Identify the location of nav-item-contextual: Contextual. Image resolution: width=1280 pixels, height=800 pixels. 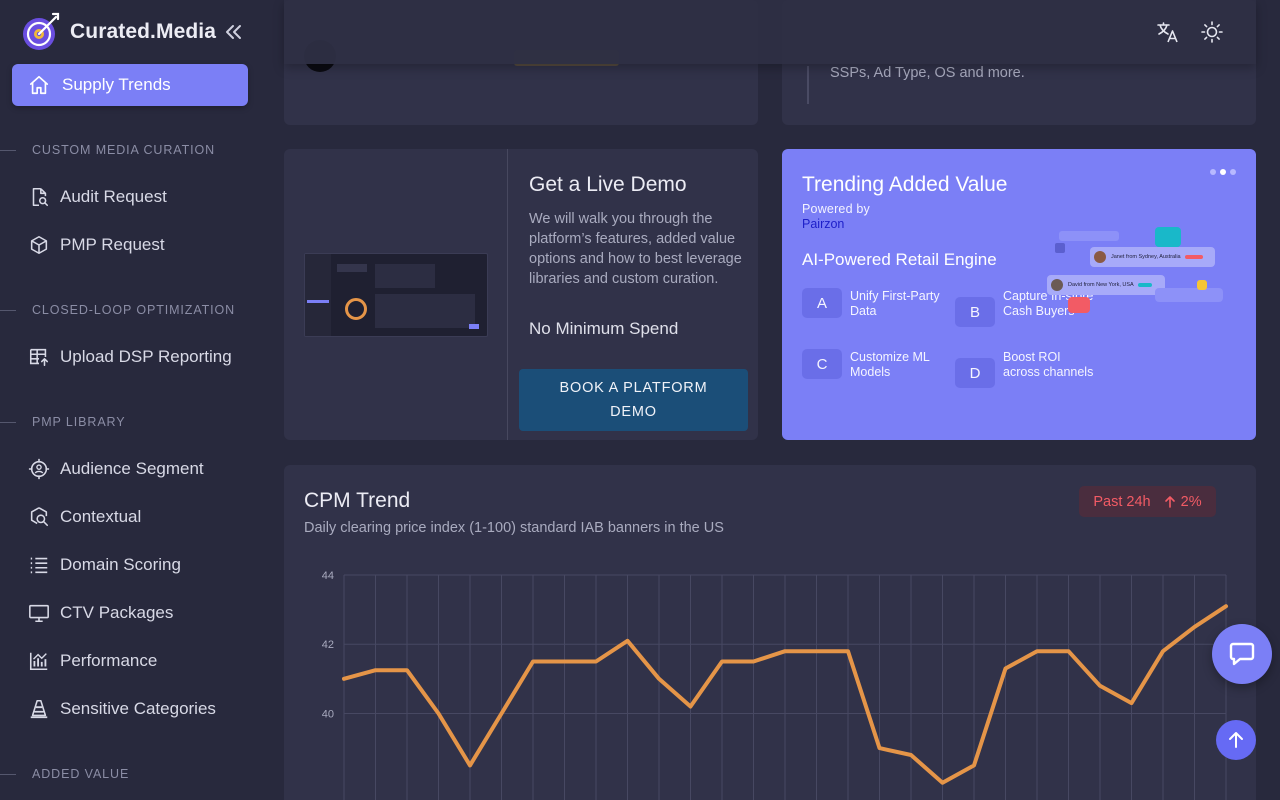
(138, 517).